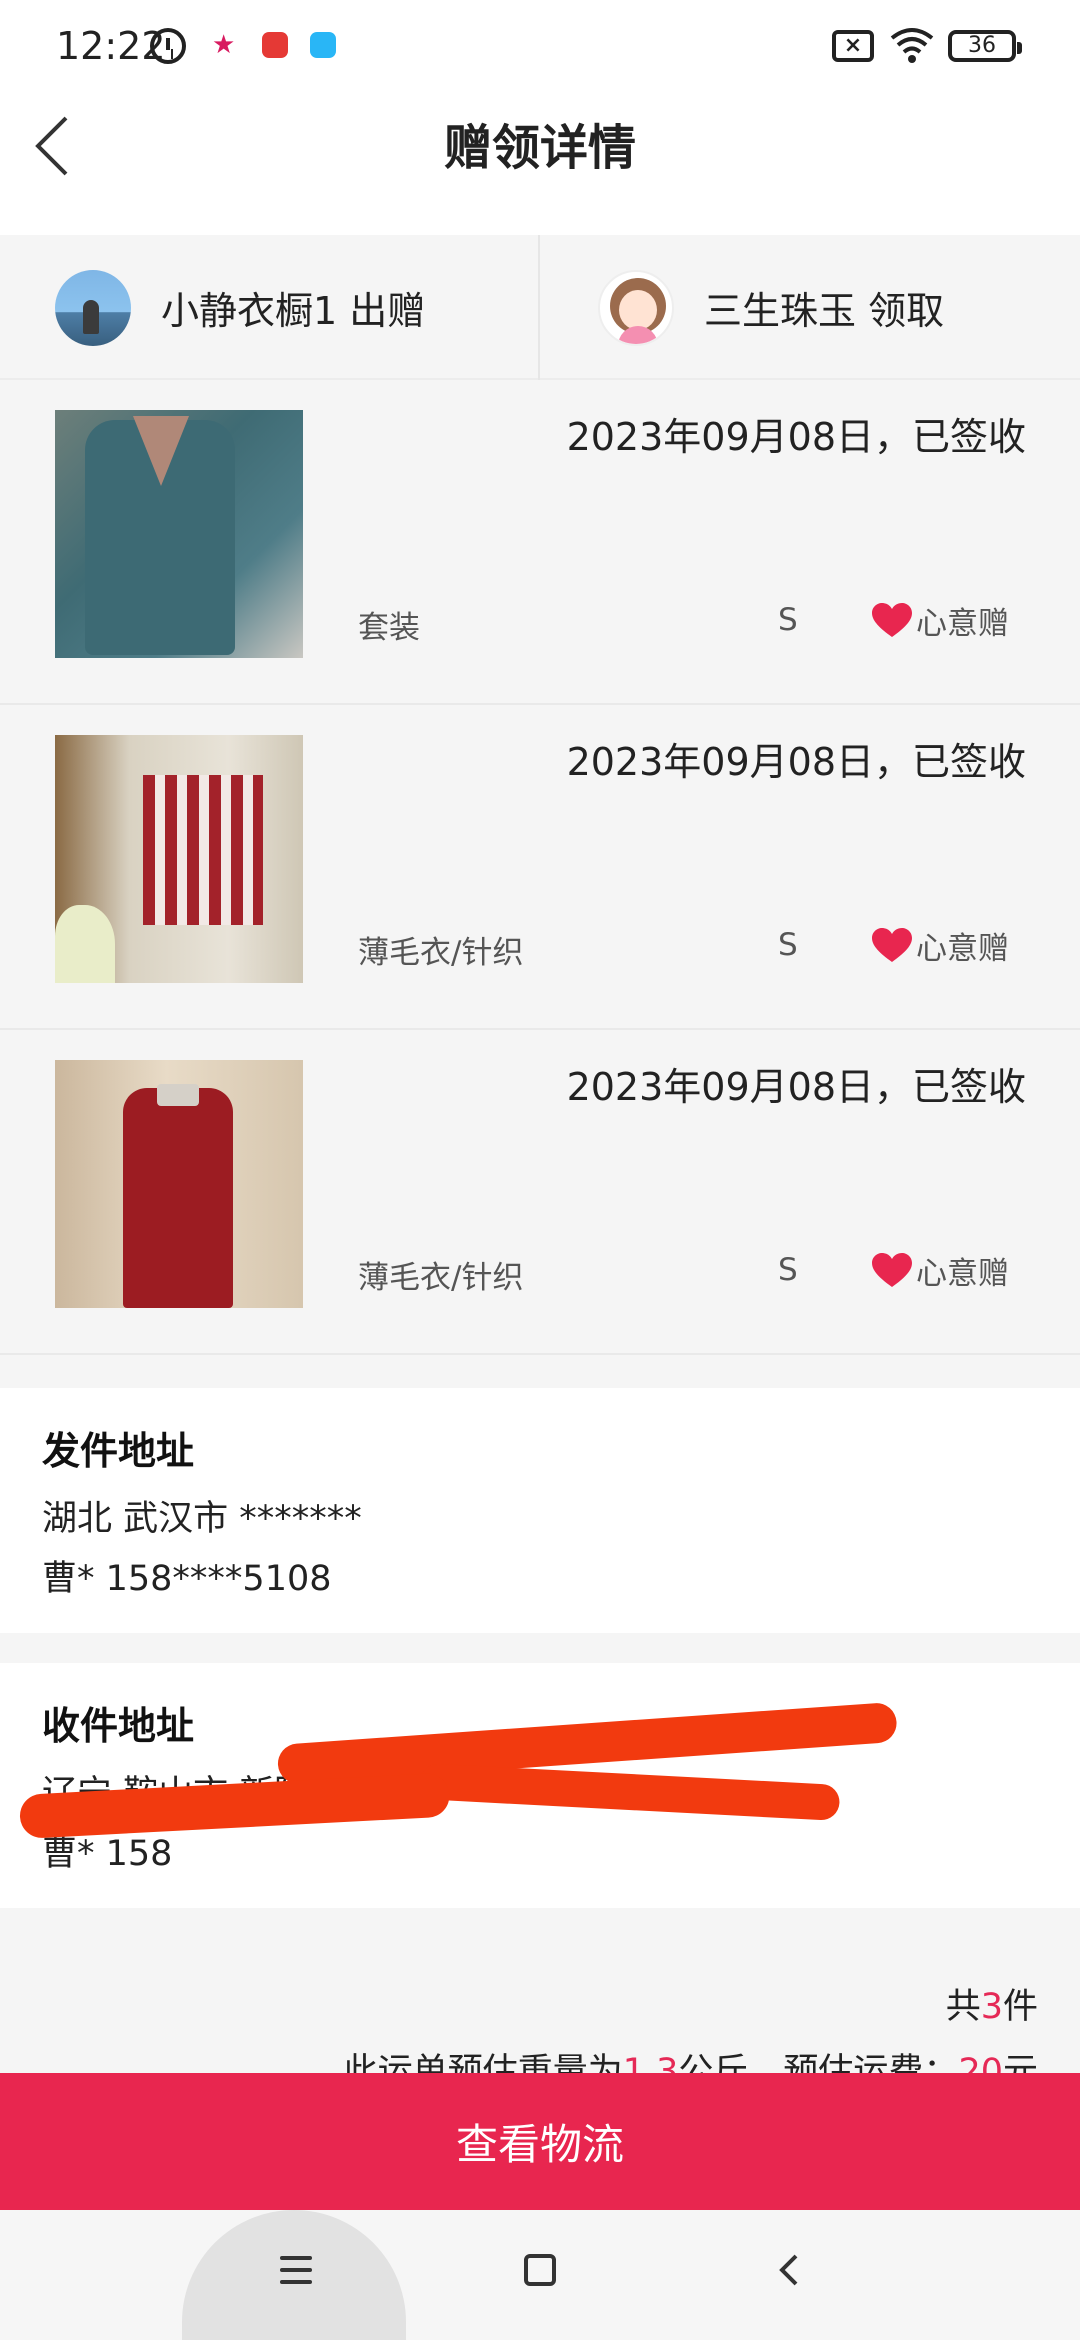  I want to click on receiver-user: 三生珠玉 领取, so click(771, 307).